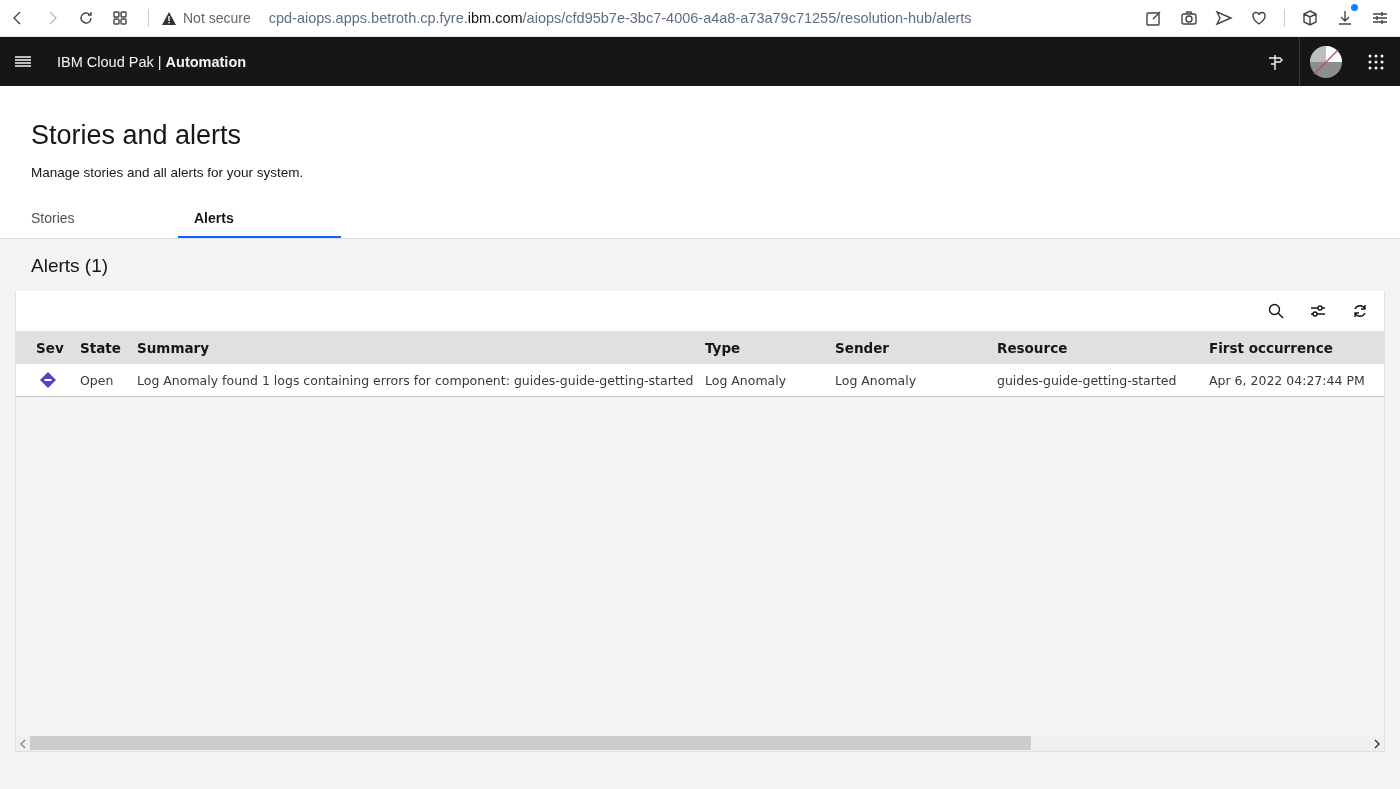 This screenshot has width=1400, height=789. I want to click on table-cell-text: Log Anomaly found 1 logs containing errors for component: guides-guide-getting-started, so click(416, 380).